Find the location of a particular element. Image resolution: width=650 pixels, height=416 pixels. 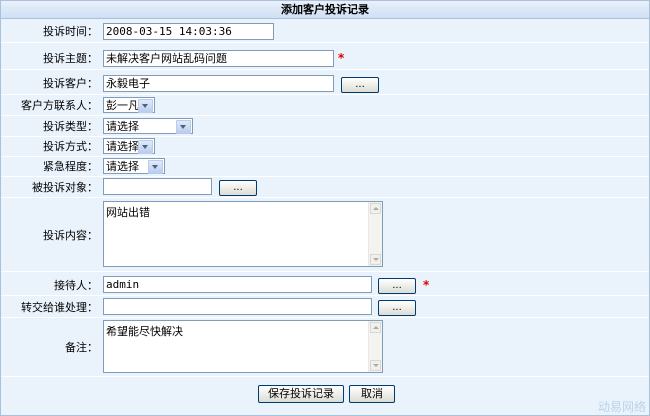

label-receiver: 接待人： is located at coordinates (76, 285).